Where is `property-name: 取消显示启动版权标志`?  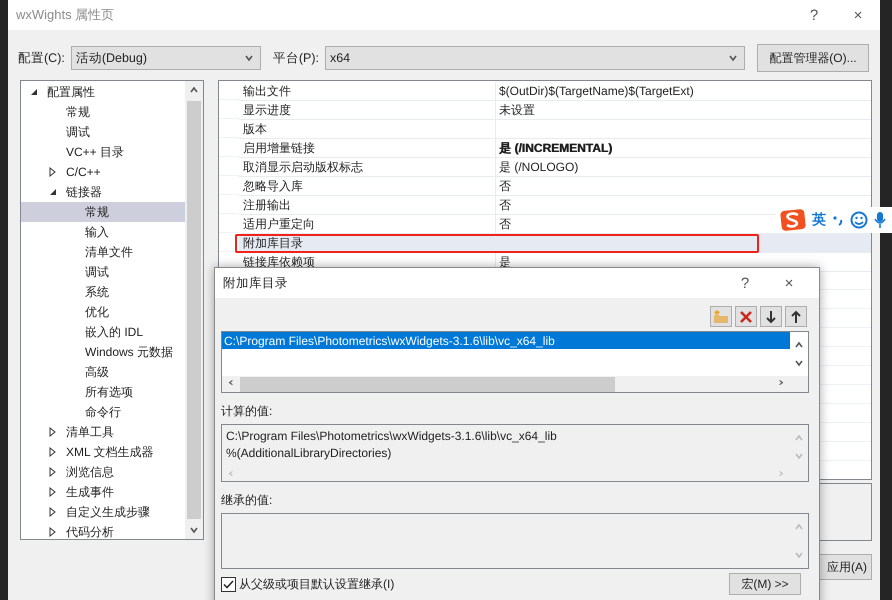
property-name: 取消显示启动版权标志 is located at coordinates (367, 167).